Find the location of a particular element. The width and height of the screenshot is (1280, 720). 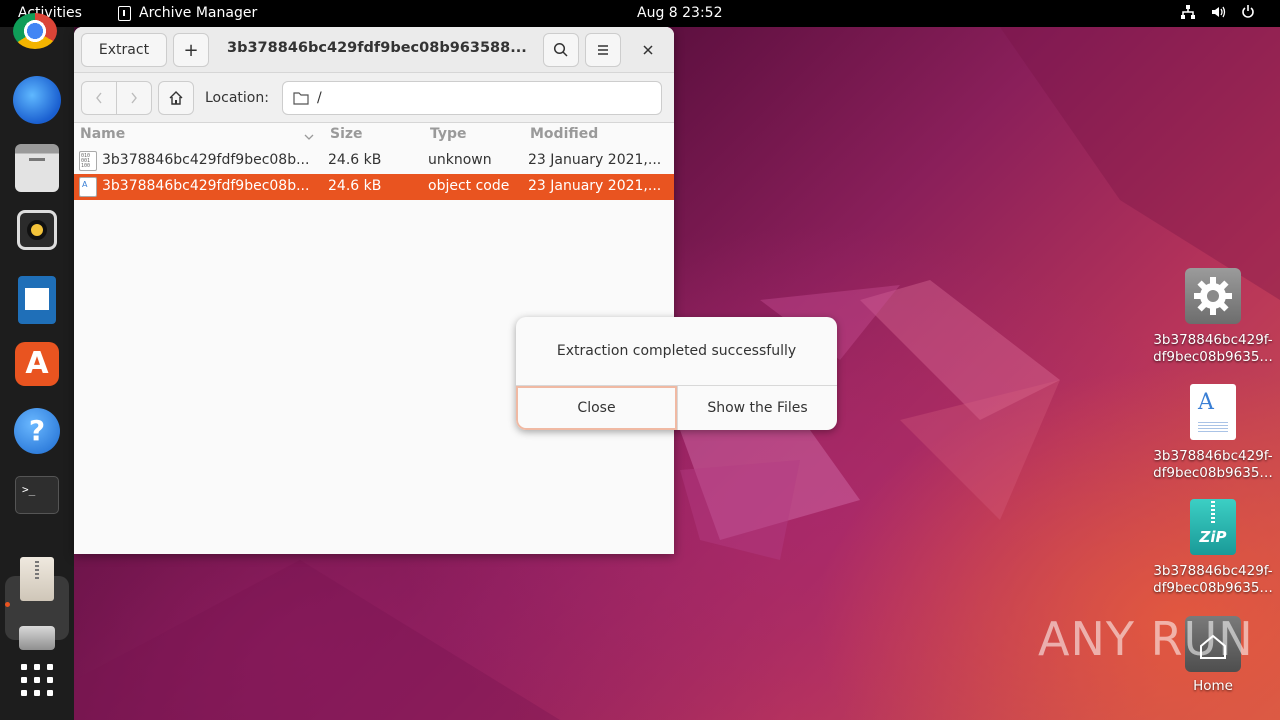

clock: Aug 8 23:52 is located at coordinates (680, 13).